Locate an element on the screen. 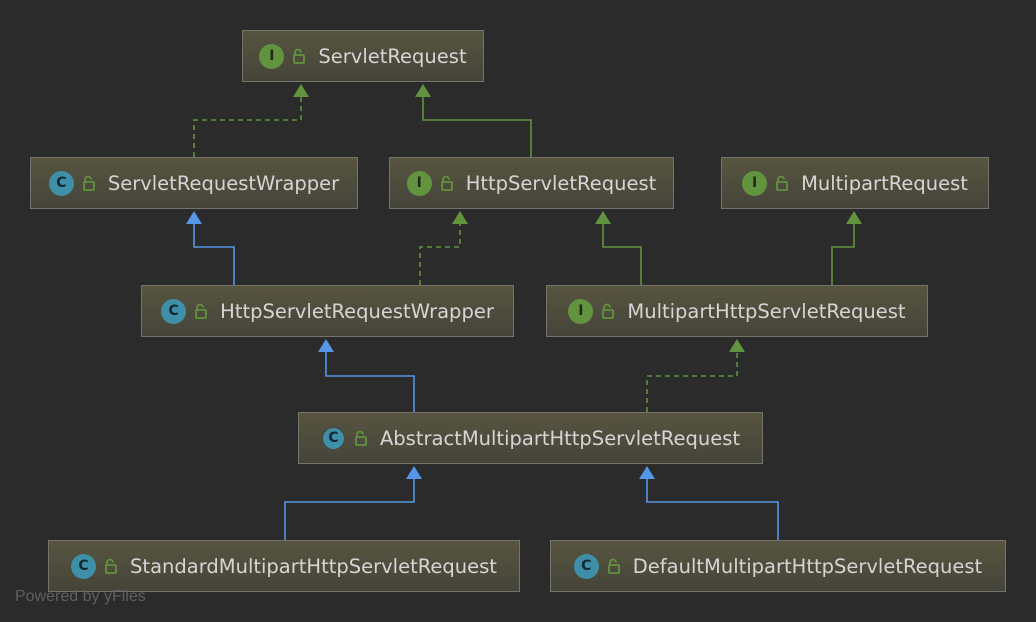  node-servlet-request-wrapper: C ServletRequestWrapper is located at coordinates (194, 183).